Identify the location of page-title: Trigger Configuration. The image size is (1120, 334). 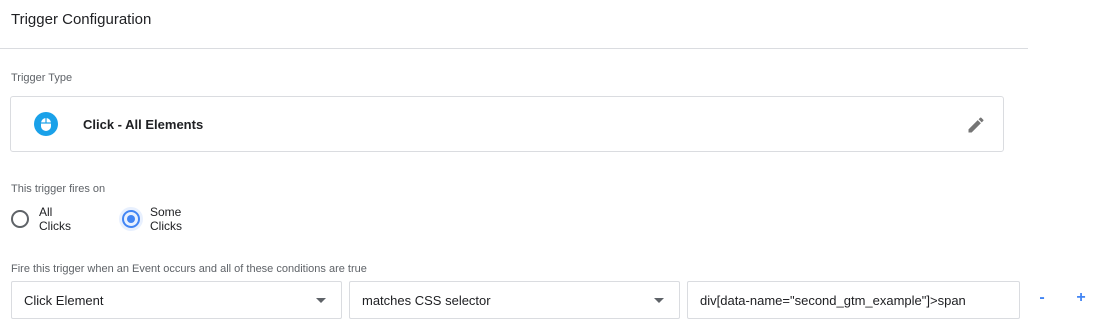
(81, 19).